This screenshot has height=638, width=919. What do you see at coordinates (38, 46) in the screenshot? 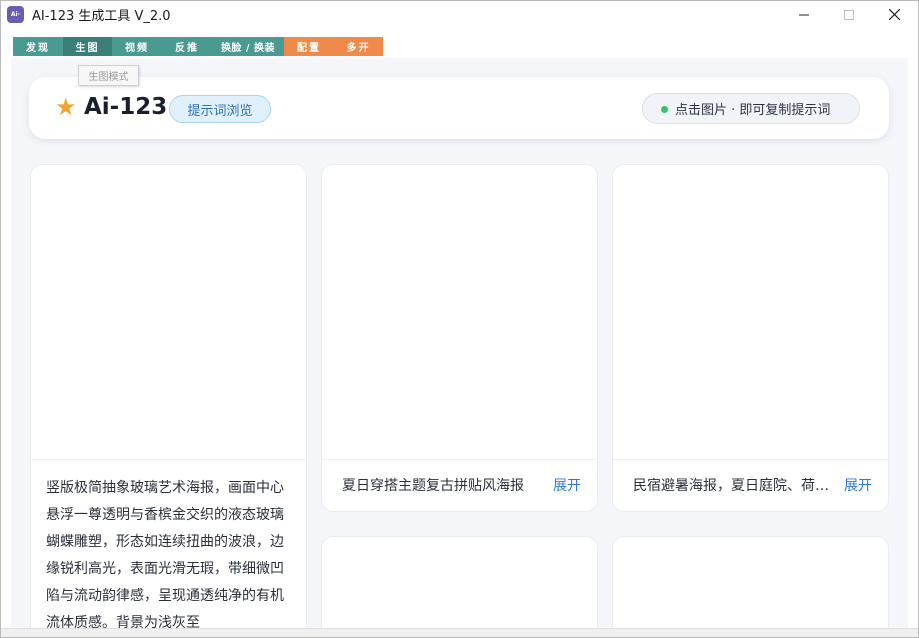
I see `menu-discover: 发现` at bounding box center [38, 46].